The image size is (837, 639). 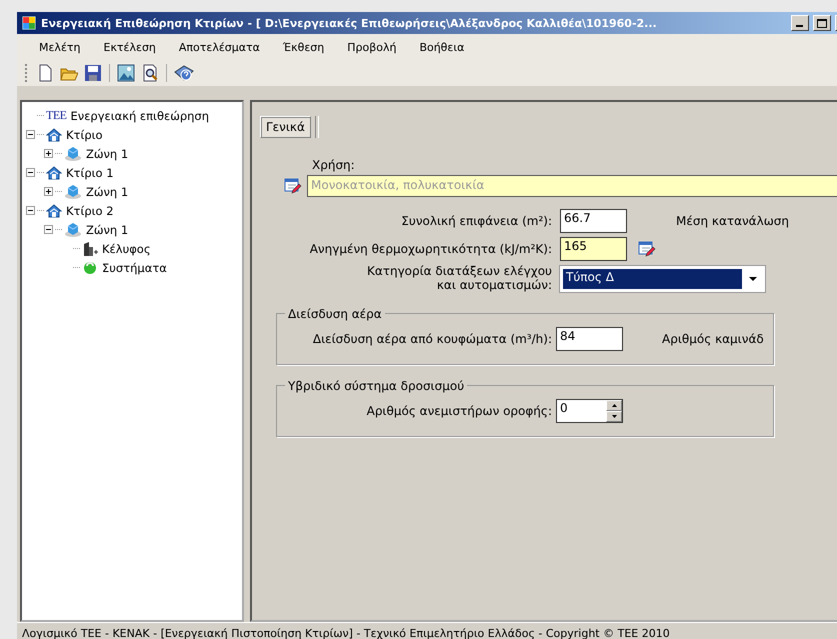 What do you see at coordinates (371, 47) in the screenshot?
I see `menu-item: Προβολή` at bounding box center [371, 47].